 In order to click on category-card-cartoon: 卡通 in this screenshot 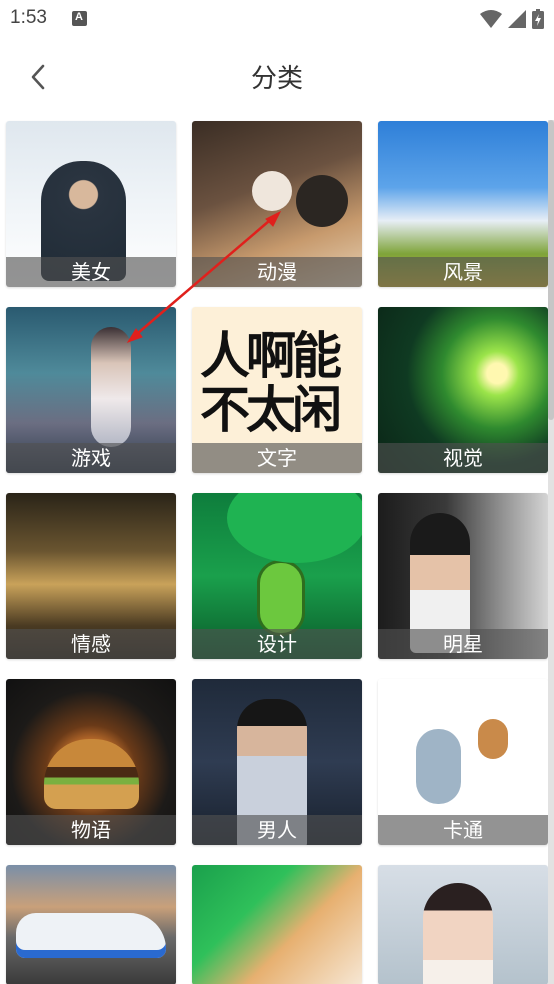, I will do `click(463, 762)`.